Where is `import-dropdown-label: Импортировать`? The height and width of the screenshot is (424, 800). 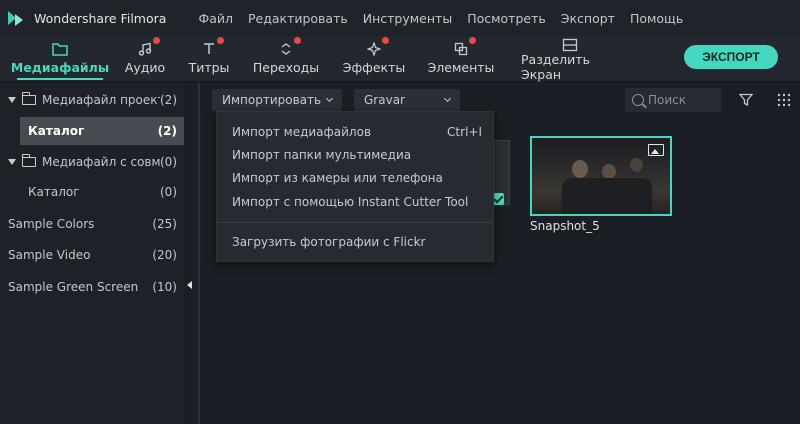 import-dropdown-label: Импортировать is located at coordinates (272, 100).